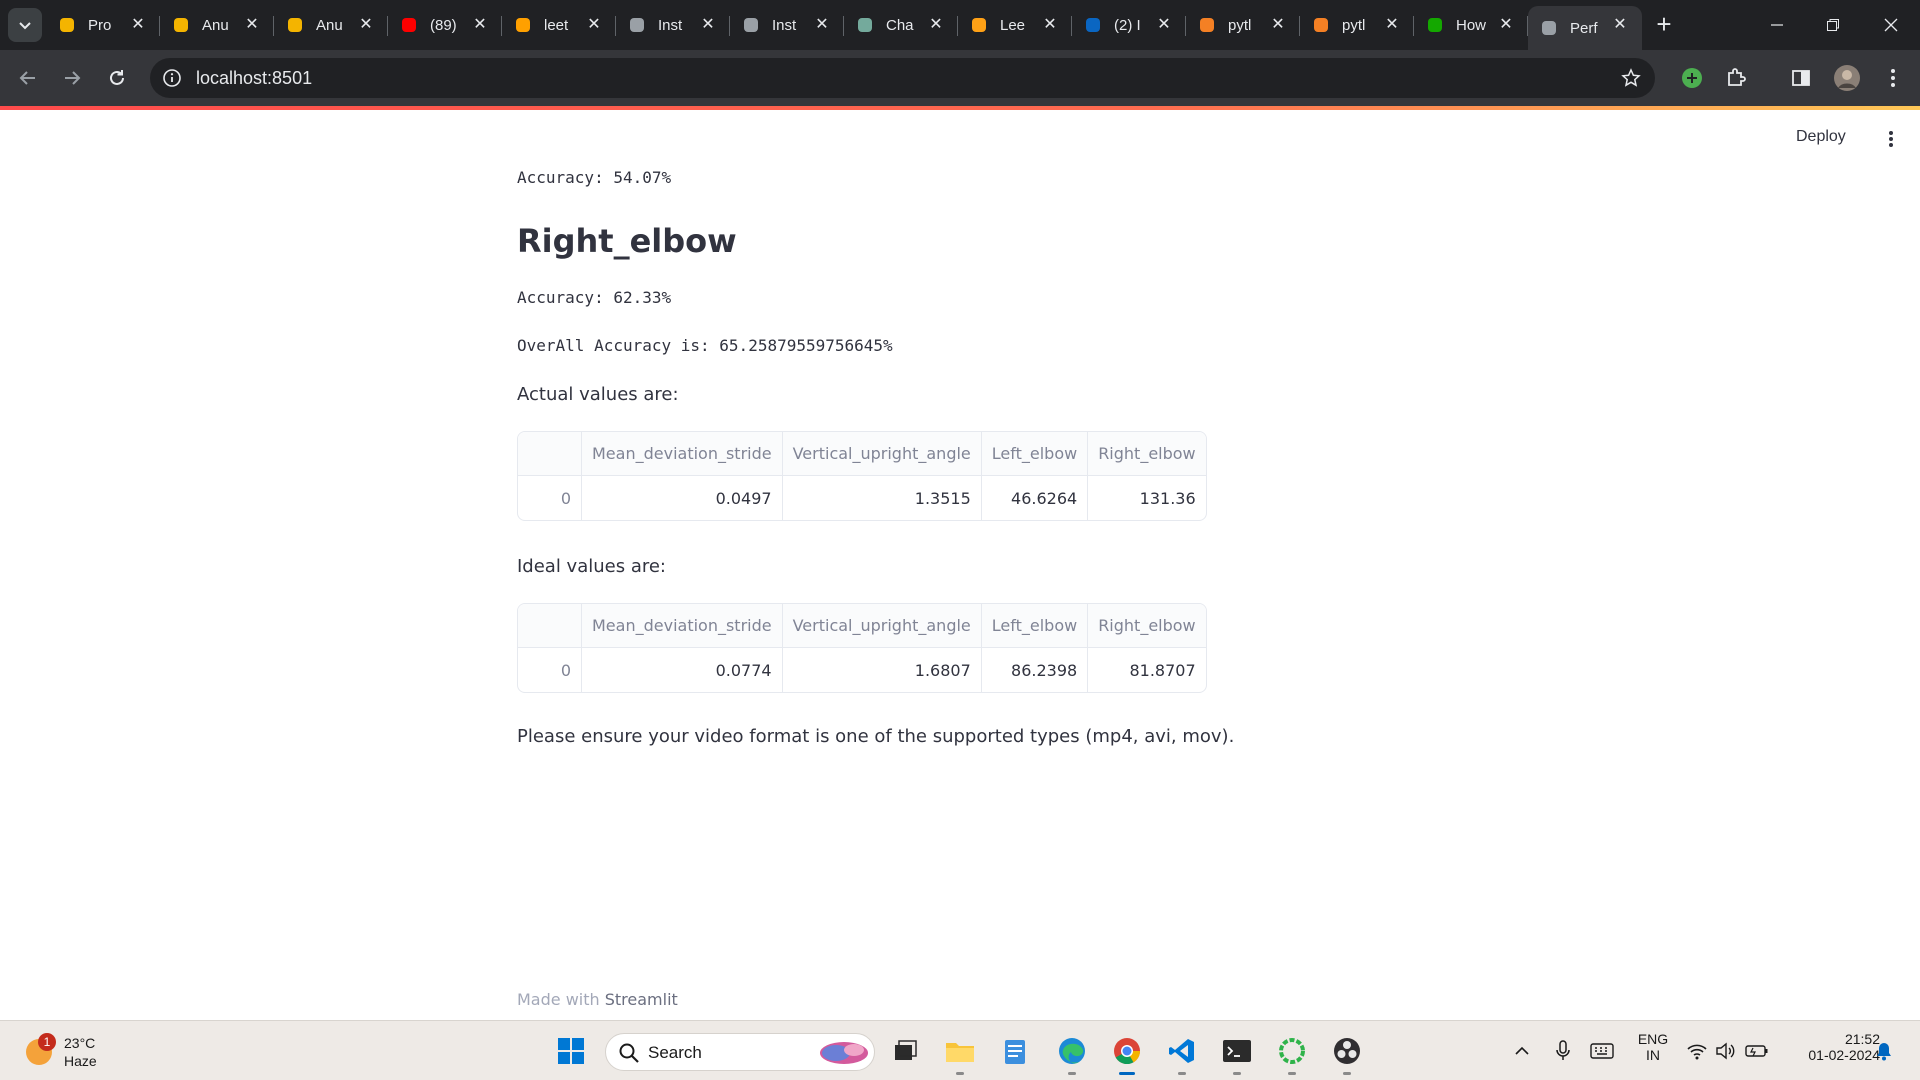 This screenshot has width=1920, height=1080. Describe the element at coordinates (1146, 670) in the screenshot. I see `table-cell: 81.8707` at that location.